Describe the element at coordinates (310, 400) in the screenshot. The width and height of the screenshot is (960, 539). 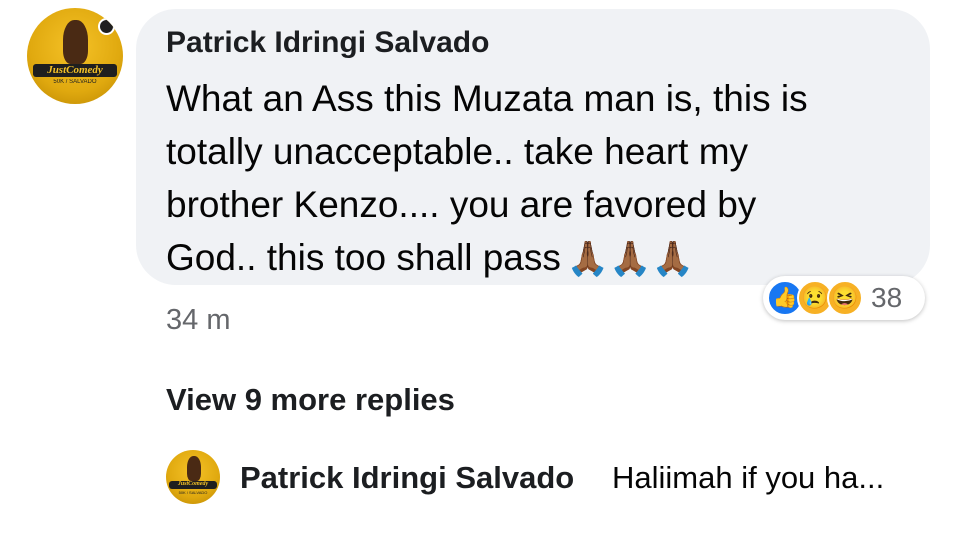
I see `view-more-replies-link: View 9 more replies` at that location.